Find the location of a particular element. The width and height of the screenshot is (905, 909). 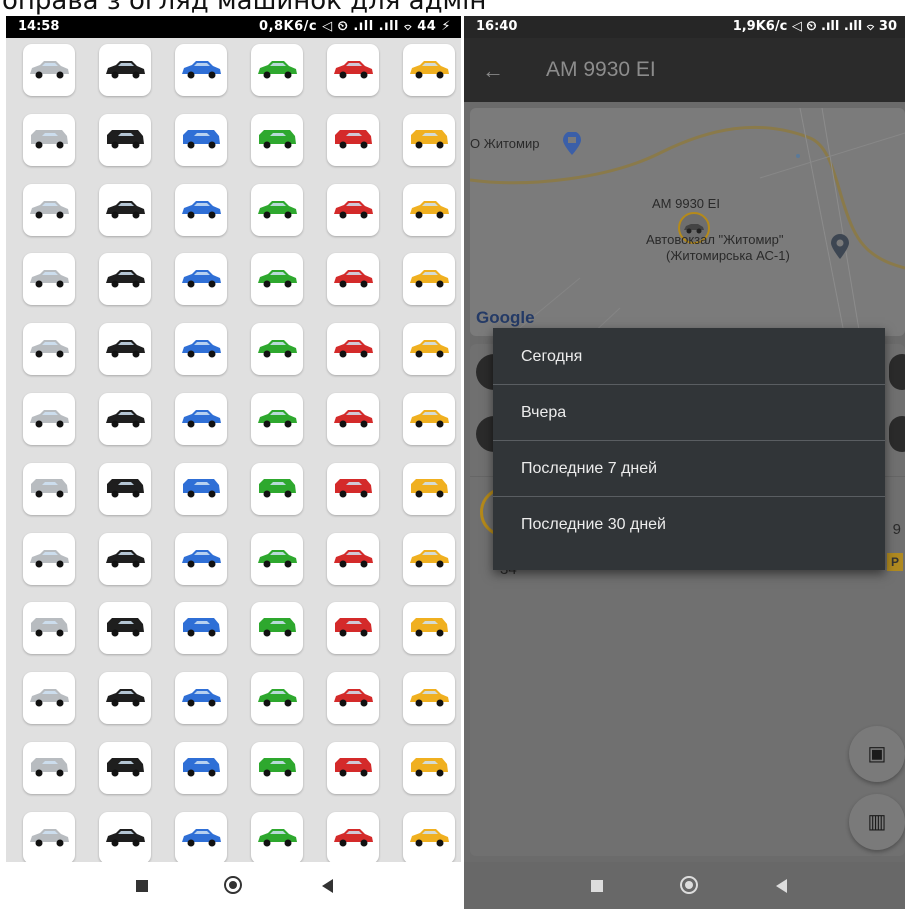

menu-item-today: Сегодня is located at coordinates (689, 356).